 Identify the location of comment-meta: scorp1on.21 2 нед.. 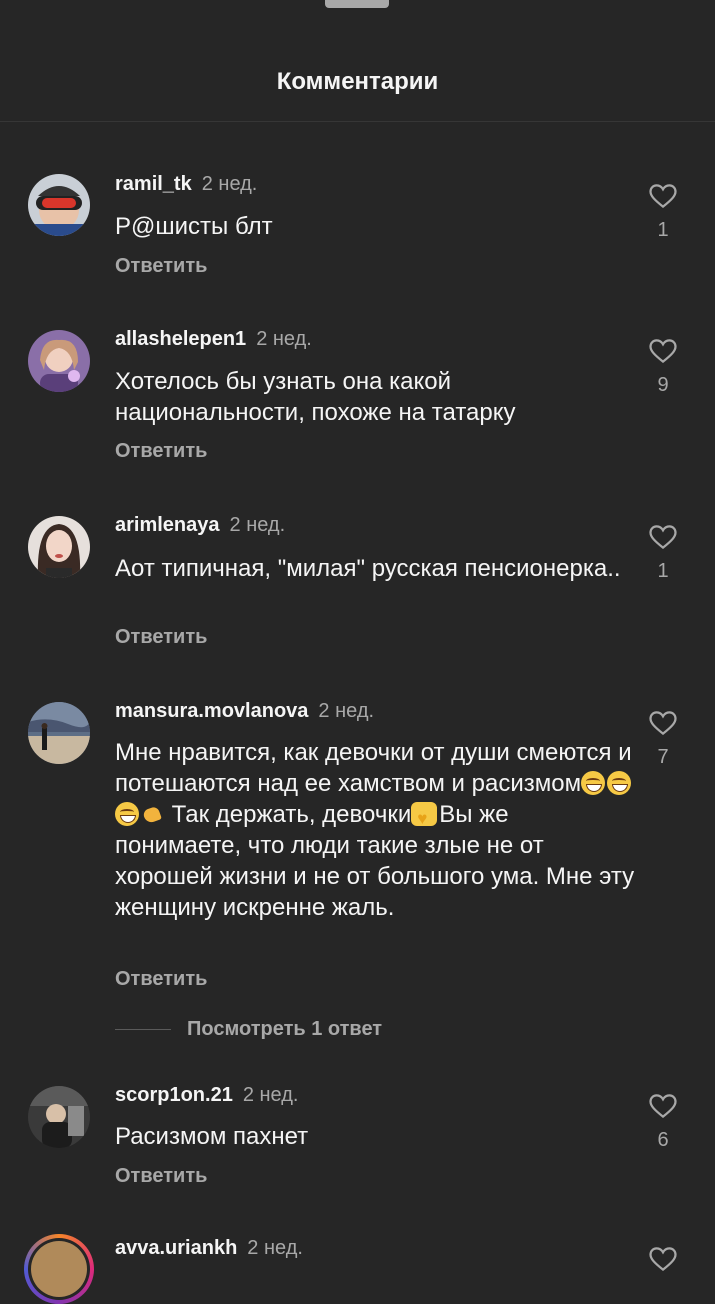
(206, 1095).